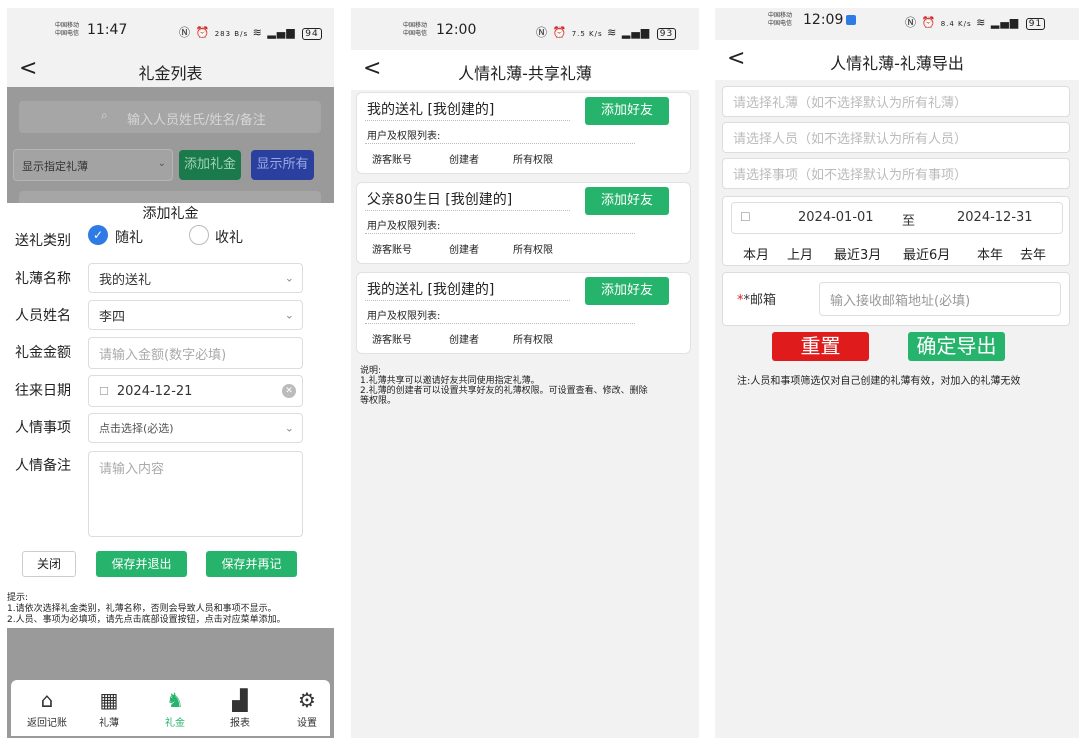 This screenshot has width=1084, height=747. What do you see at coordinates (195, 315) in the screenshot?
I see `person-select: 李四 ⌄` at bounding box center [195, 315].